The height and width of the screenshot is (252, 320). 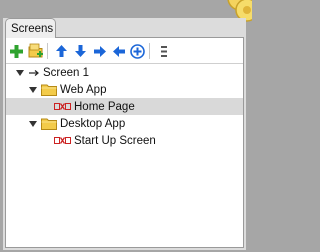 I want to click on add-folder-icon, so click(x=35, y=50).